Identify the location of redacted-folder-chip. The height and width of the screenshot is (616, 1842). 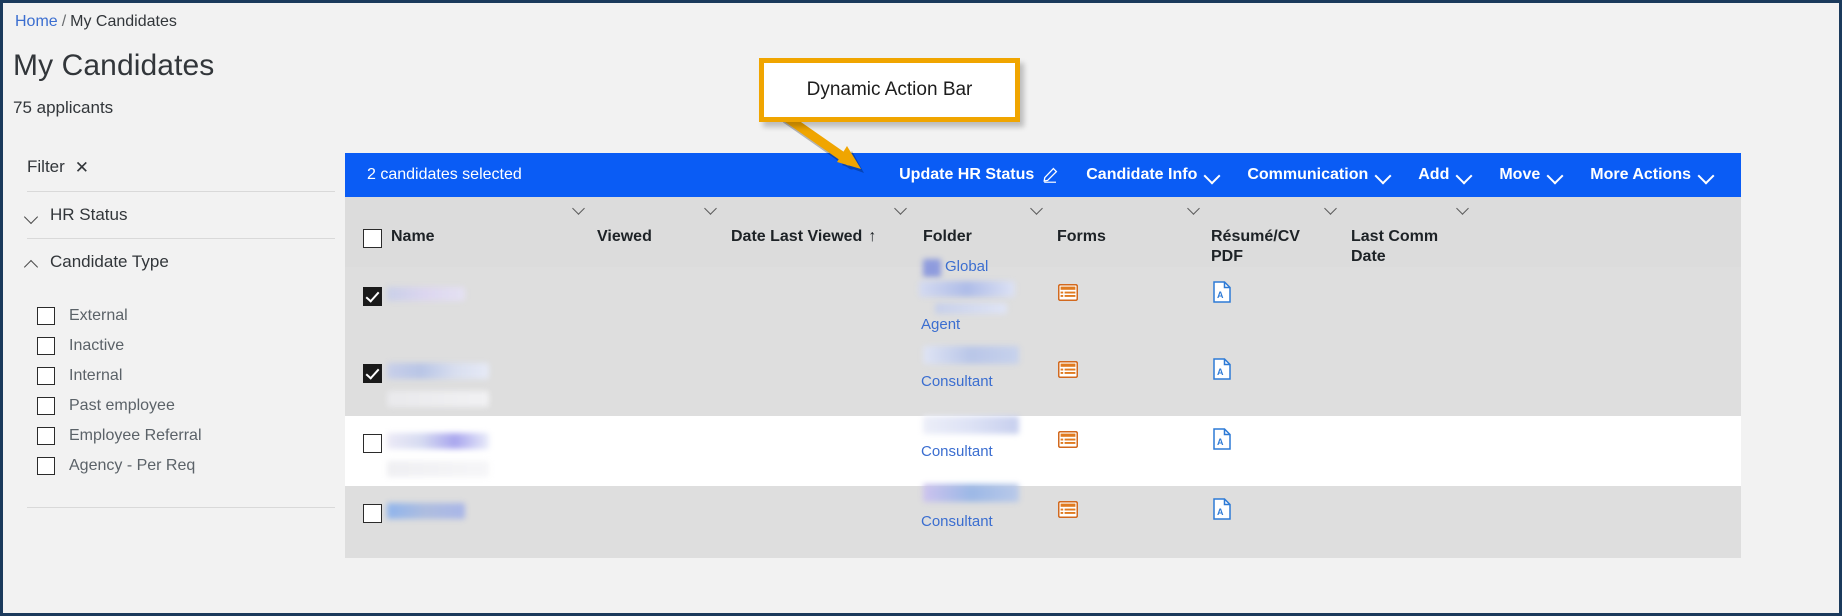
(932, 268).